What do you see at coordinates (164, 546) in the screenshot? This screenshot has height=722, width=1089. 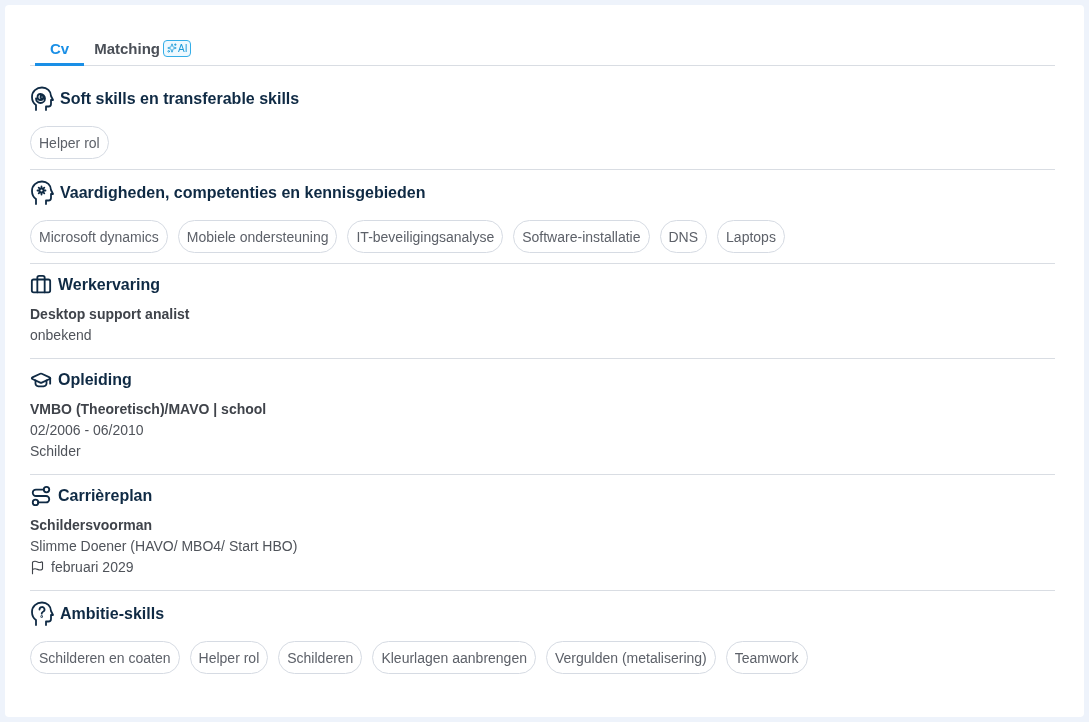 I see `entry-text: Slimme Doener (HAVO/ MBO4/ Start HBO)` at bounding box center [164, 546].